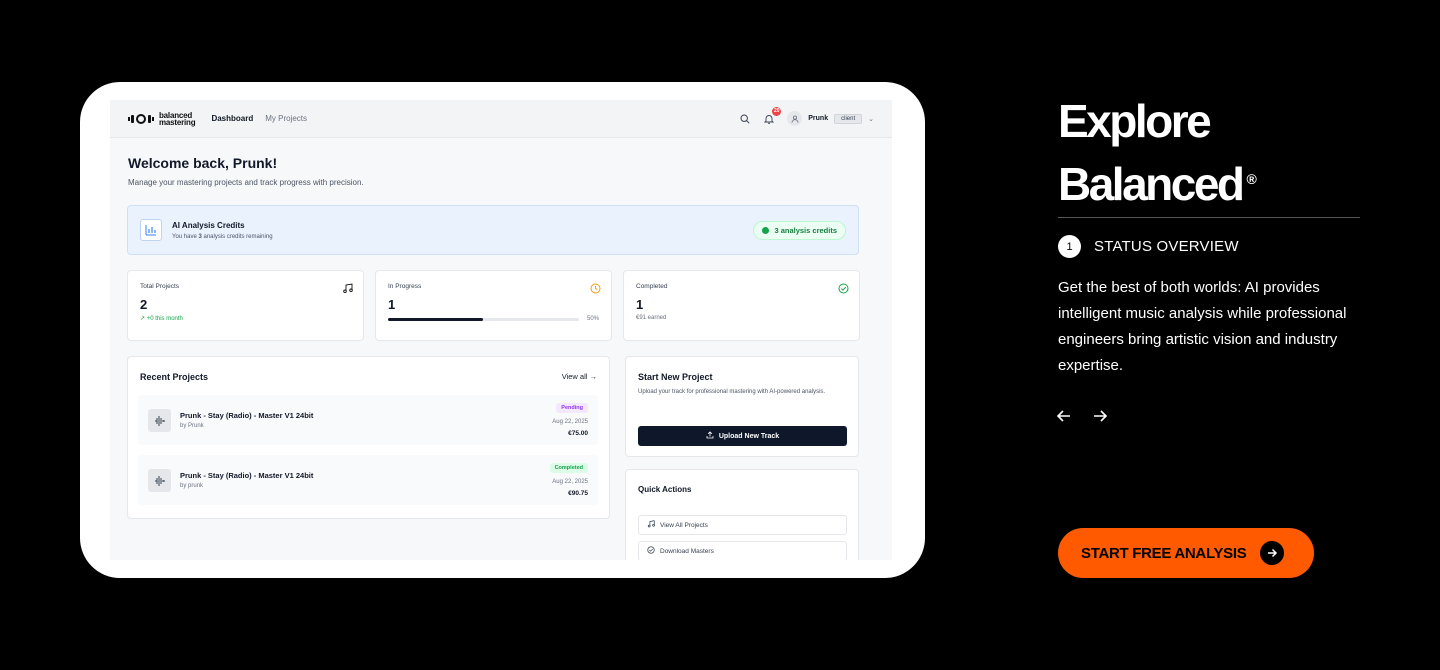 The image size is (1440, 670). Describe the element at coordinates (1164, 553) in the screenshot. I see `cta-label: START FREE ANALYSIS` at that location.